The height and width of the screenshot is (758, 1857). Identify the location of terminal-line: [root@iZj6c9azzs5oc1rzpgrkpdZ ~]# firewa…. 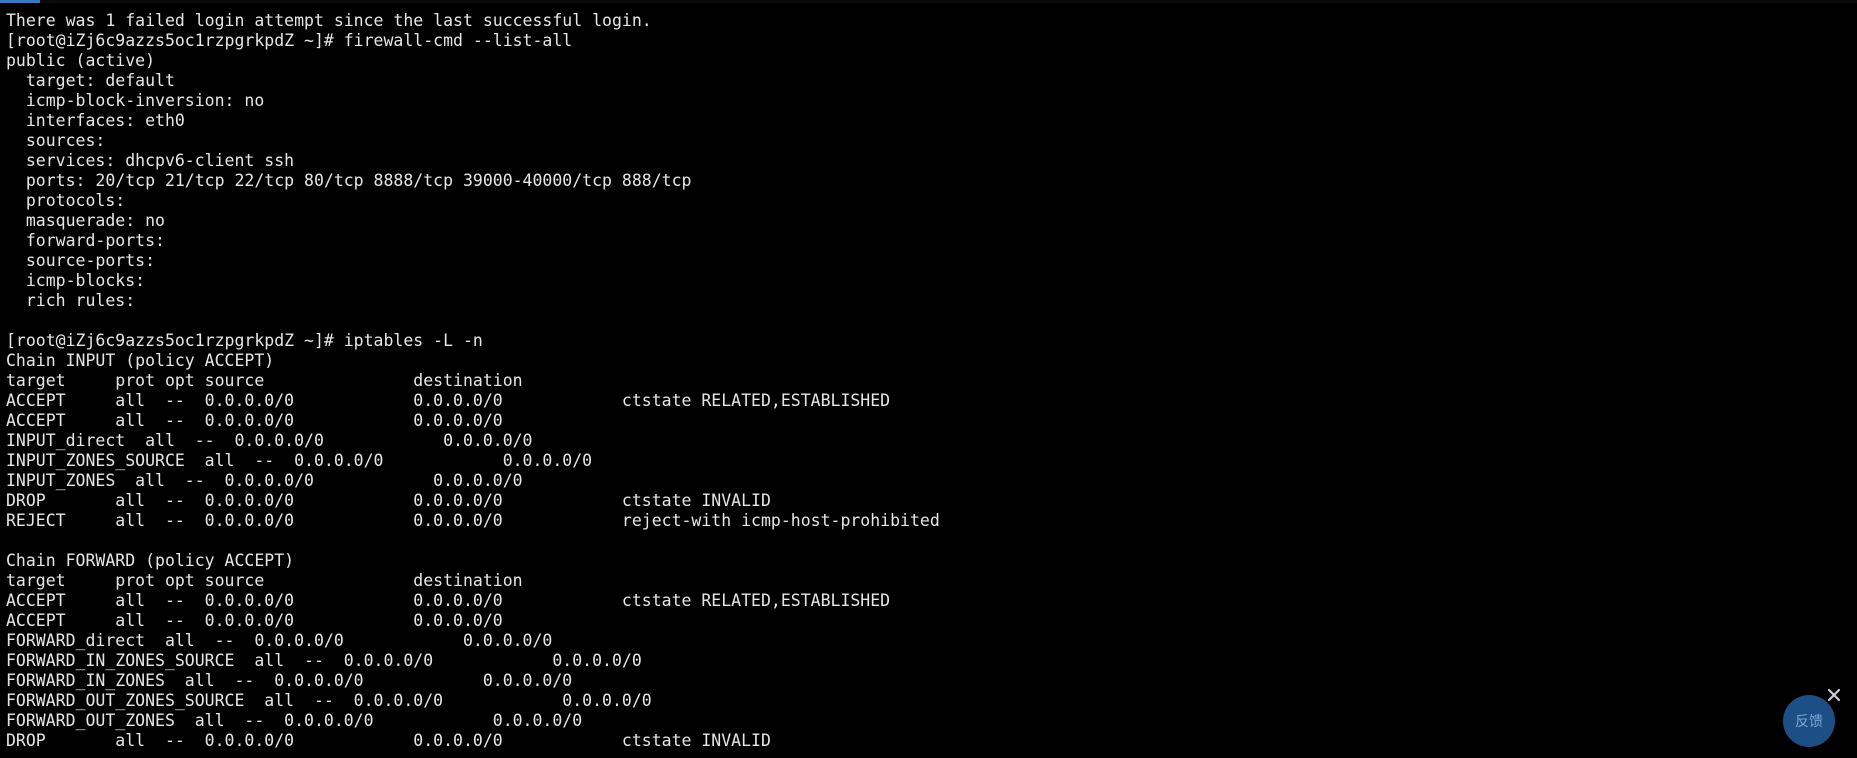
(289, 40).